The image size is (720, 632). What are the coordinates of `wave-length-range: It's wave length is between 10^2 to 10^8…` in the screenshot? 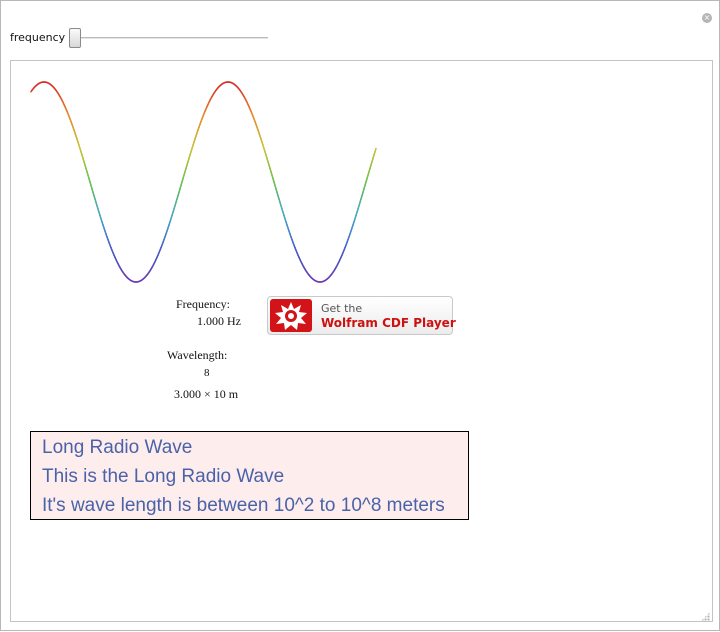 It's located at (243, 506).